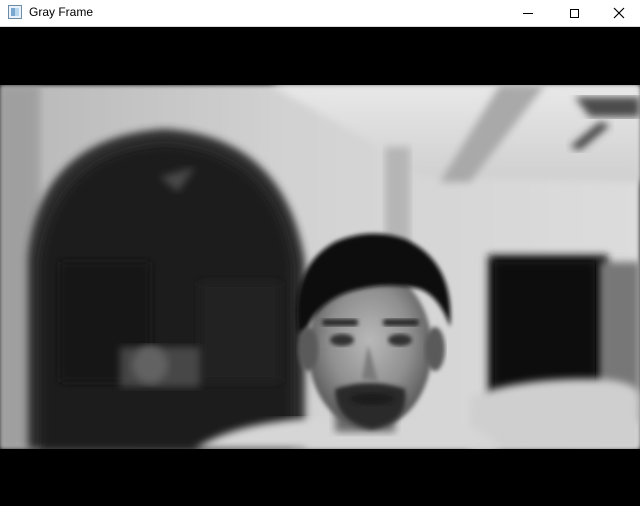 The image size is (640, 506). I want to click on minimize-icon, so click(528, 13).